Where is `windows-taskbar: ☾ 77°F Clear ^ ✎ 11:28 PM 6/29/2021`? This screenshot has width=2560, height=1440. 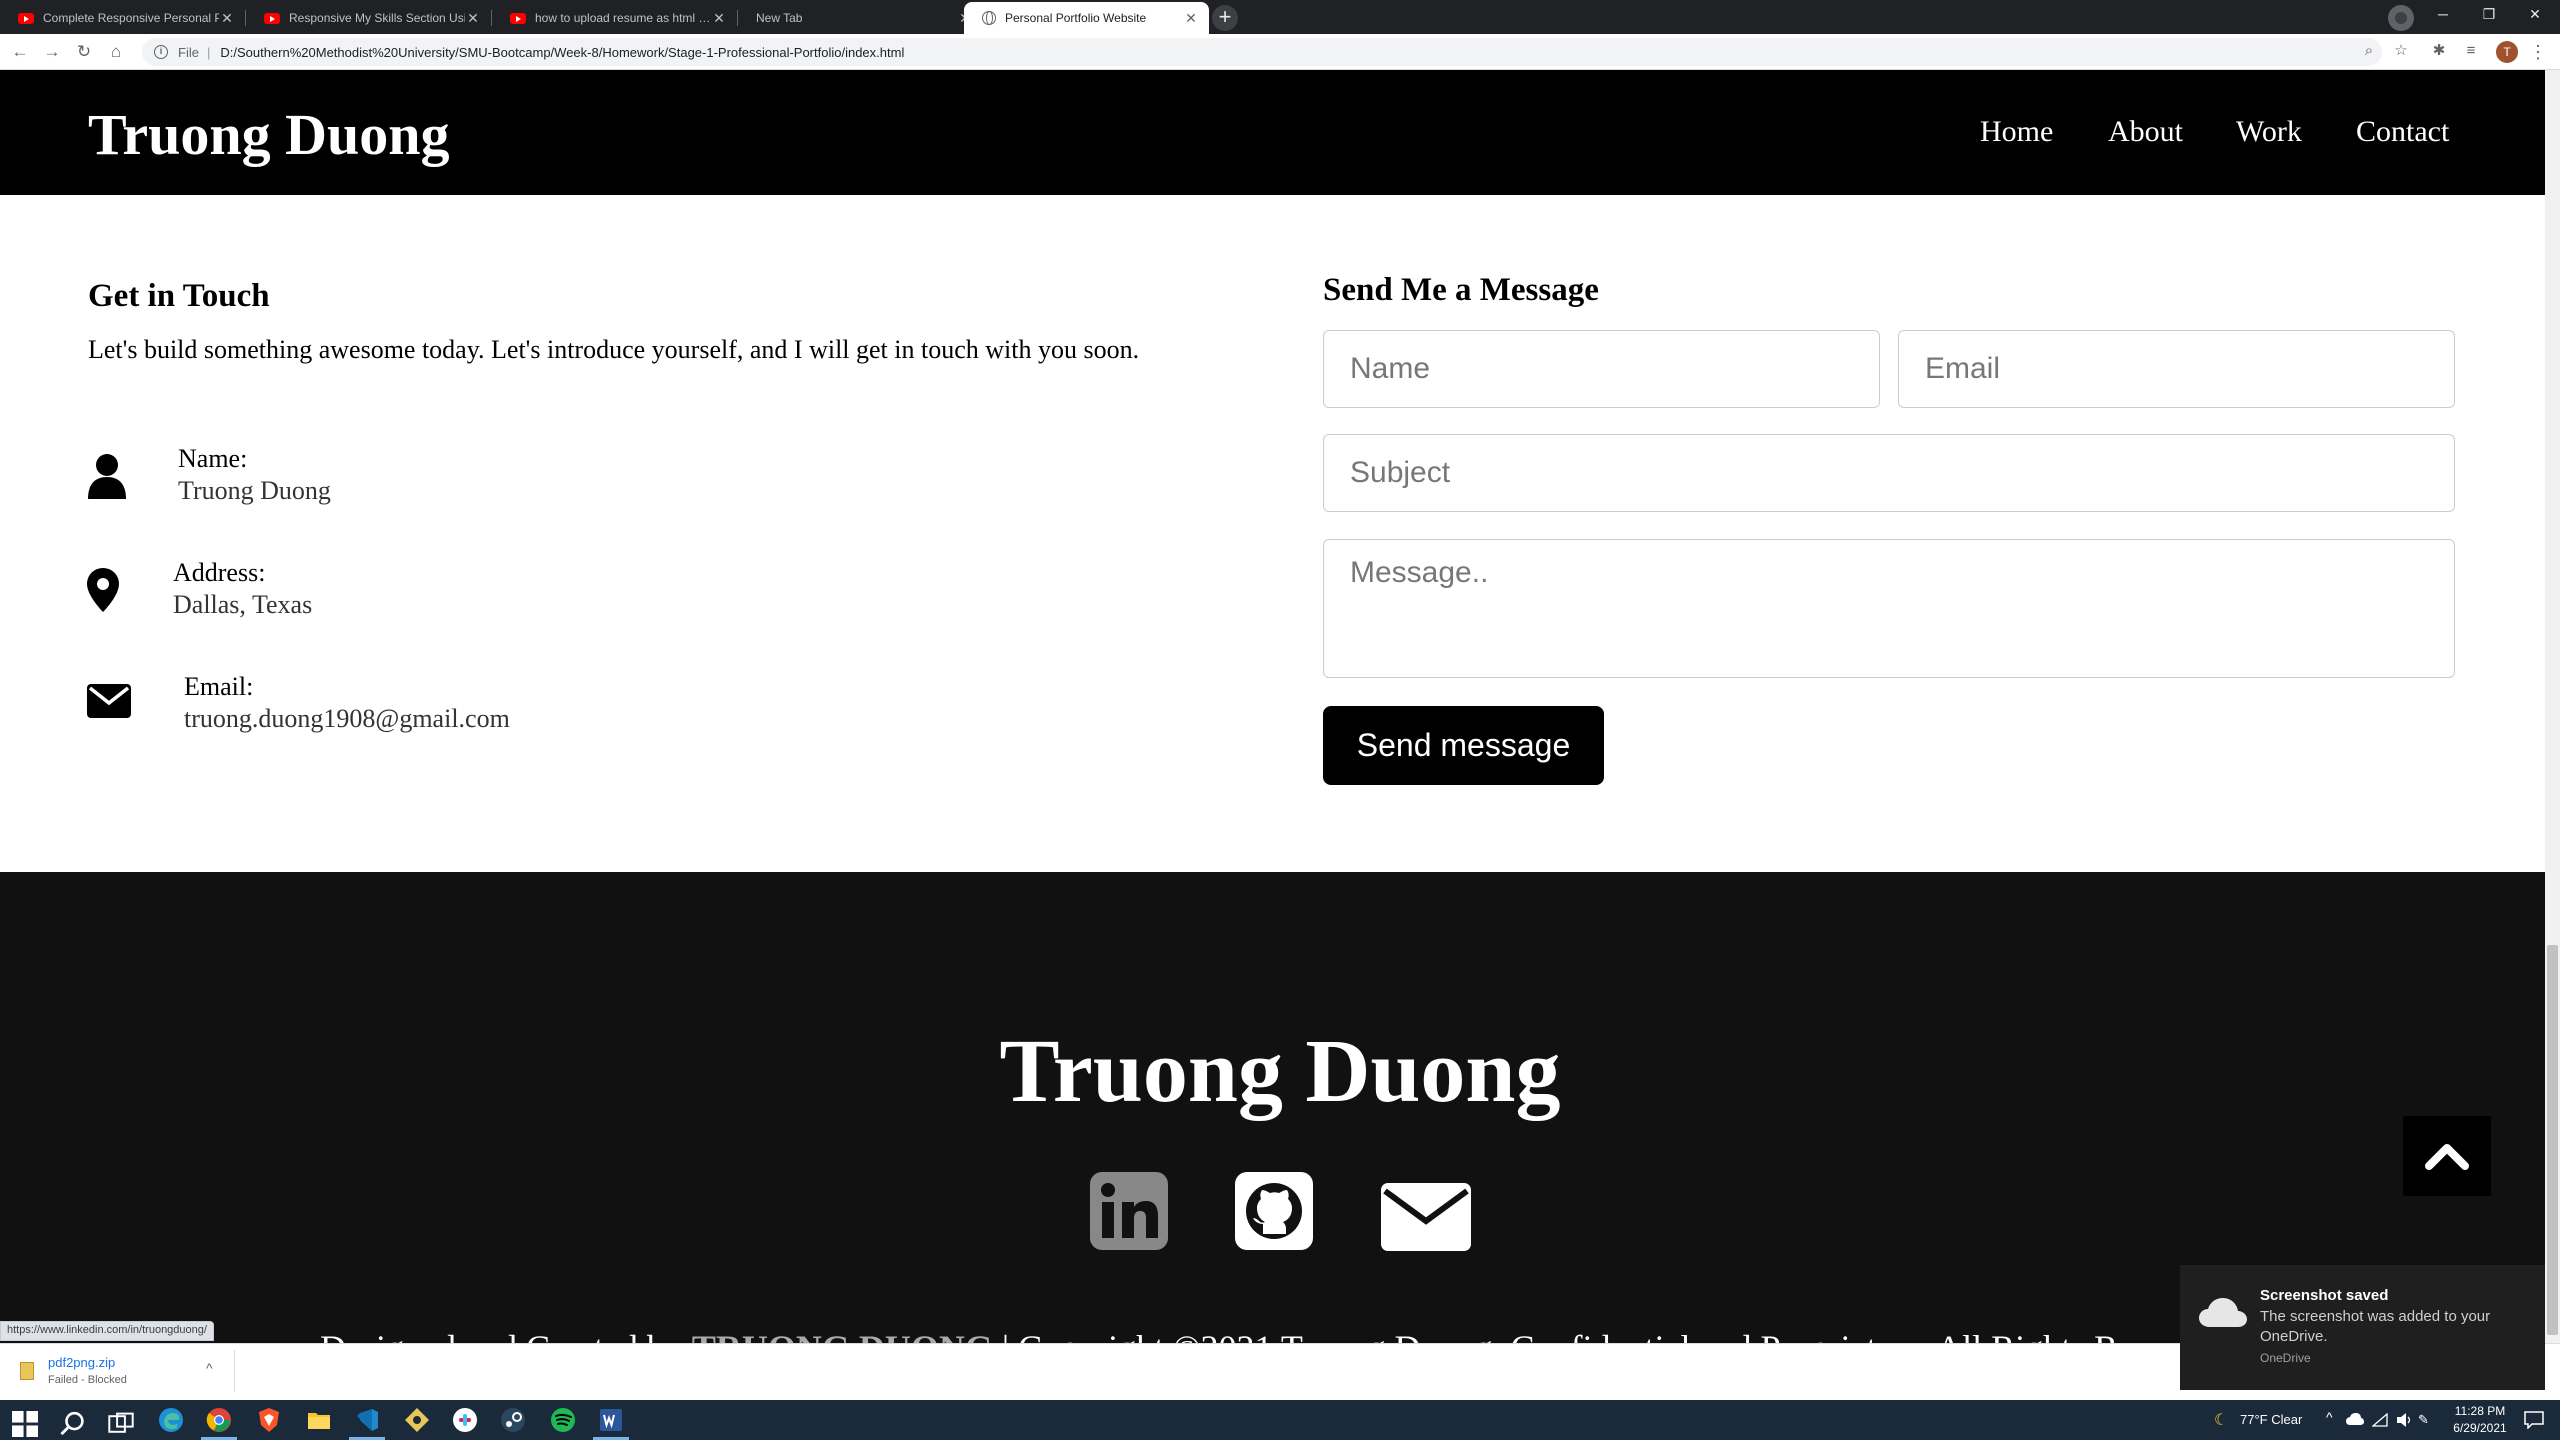
windows-taskbar: ☾ 77°F Clear ^ ✎ 11:28 PM 6/29/2021 is located at coordinates (1280, 1420).